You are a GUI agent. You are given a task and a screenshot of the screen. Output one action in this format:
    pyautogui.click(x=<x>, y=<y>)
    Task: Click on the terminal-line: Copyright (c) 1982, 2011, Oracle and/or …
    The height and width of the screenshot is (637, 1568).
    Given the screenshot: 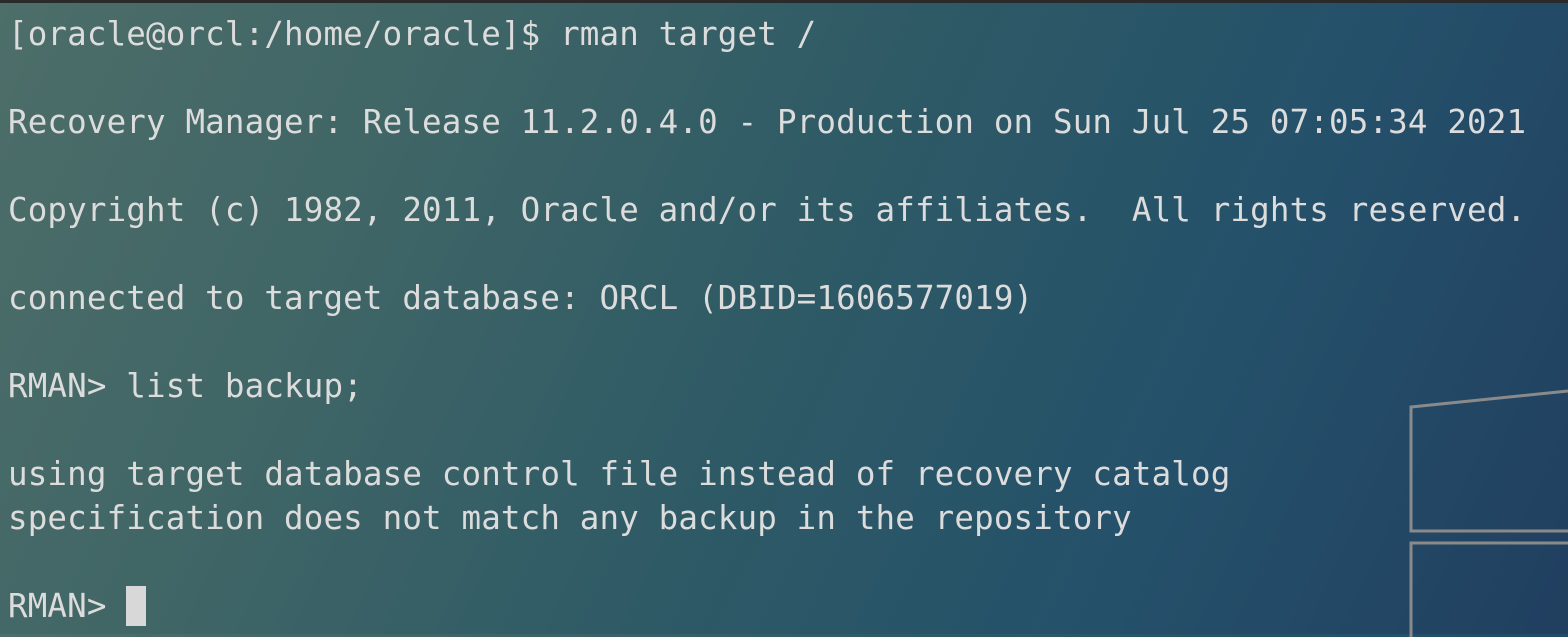 What is the action you would take?
    pyautogui.click(x=767, y=210)
    